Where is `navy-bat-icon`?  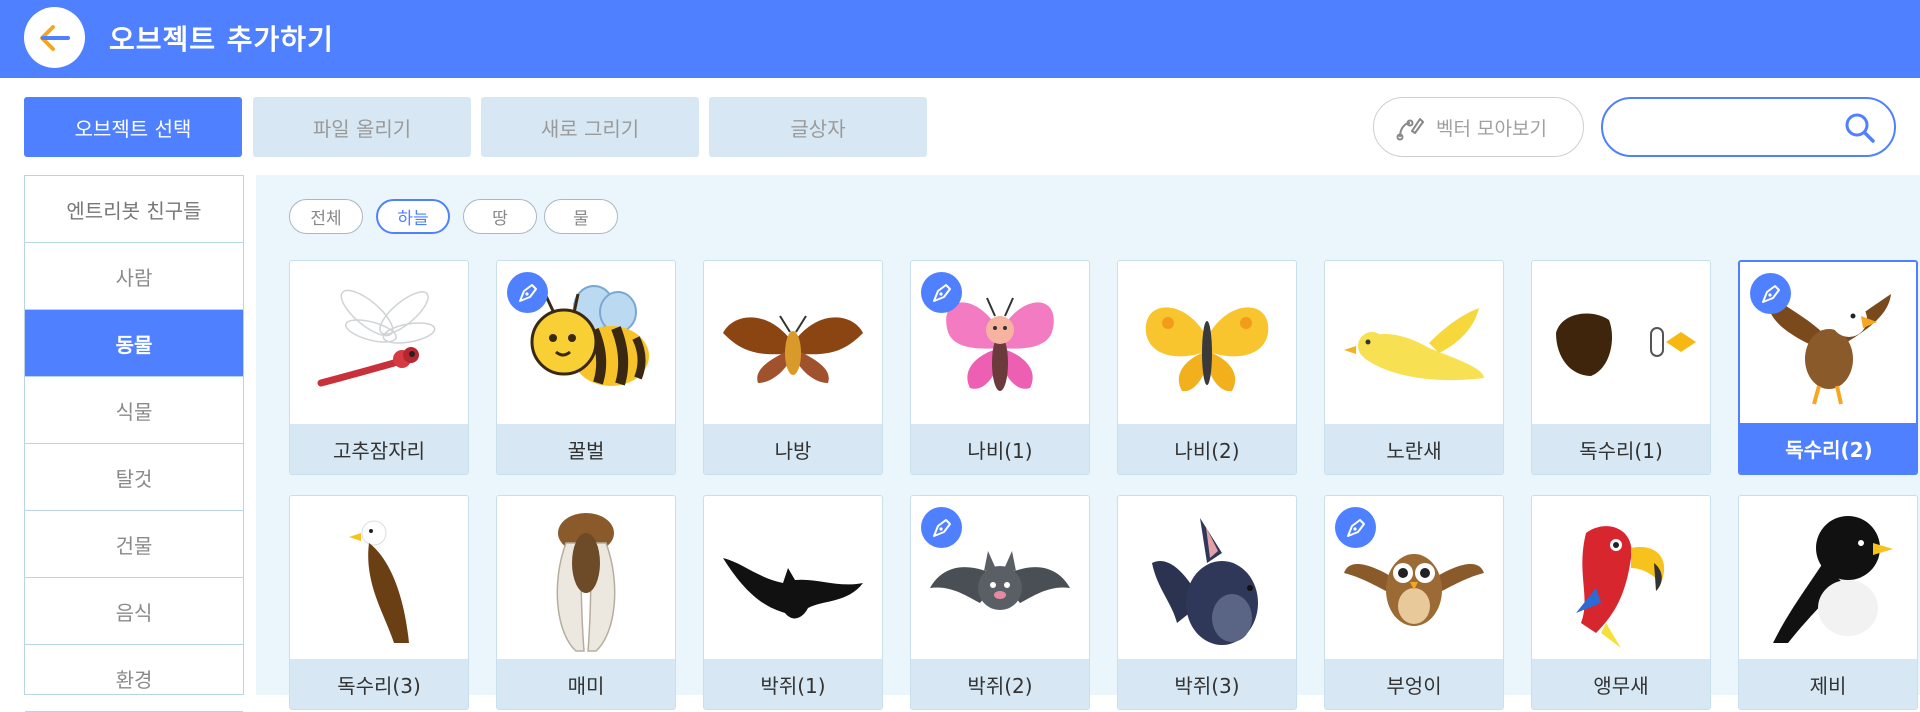 navy-bat-icon is located at coordinates (1207, 577).